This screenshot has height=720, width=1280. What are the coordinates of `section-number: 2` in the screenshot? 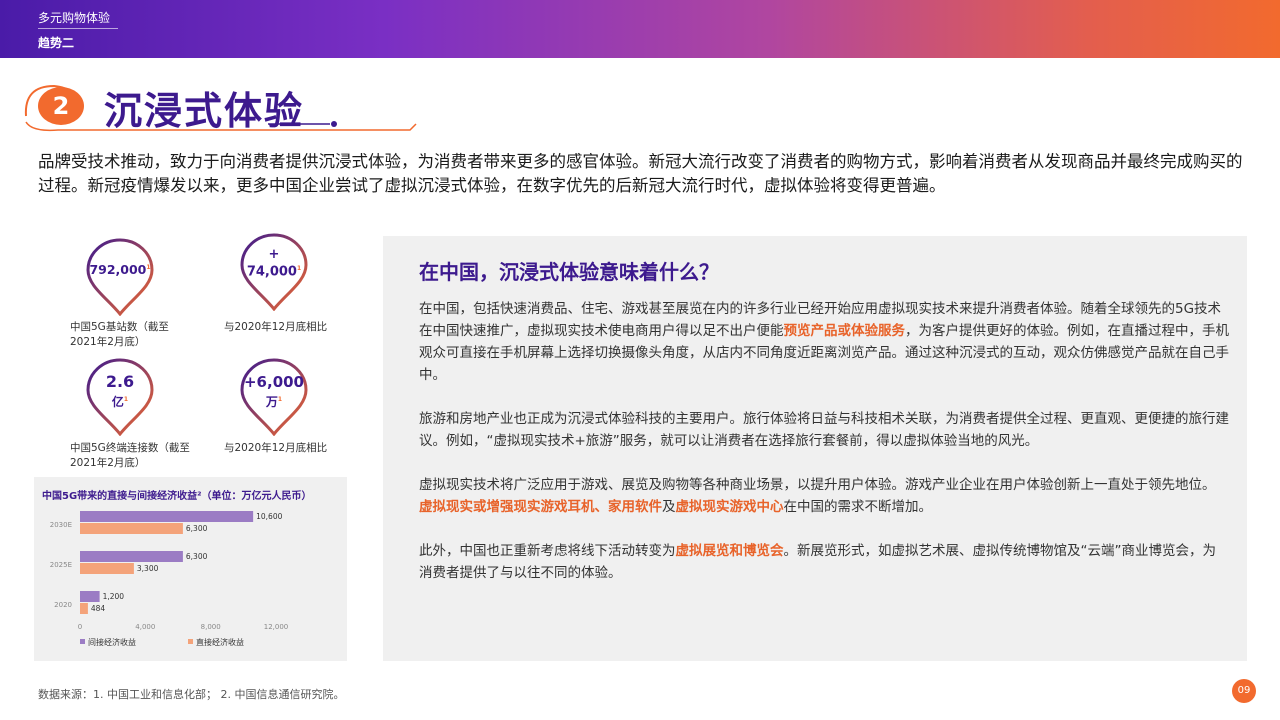 It's located at (61, 106).